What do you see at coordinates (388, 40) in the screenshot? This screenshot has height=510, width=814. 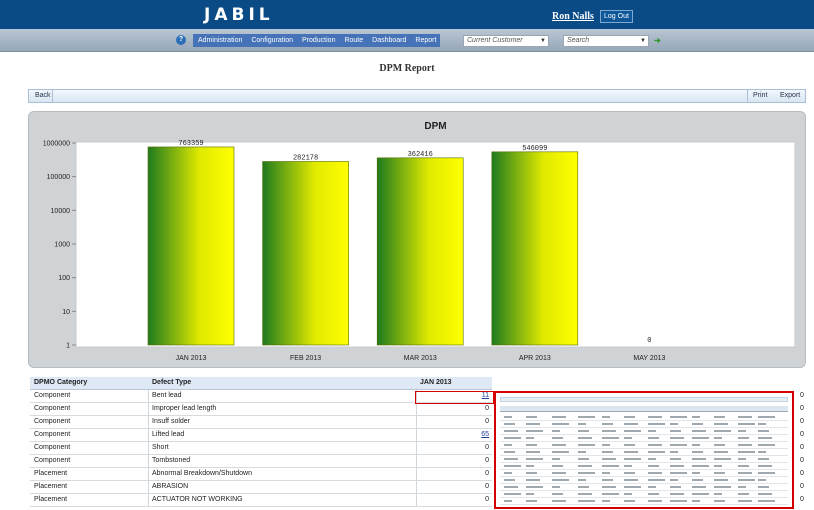 I see `menu-item-dashboard: Dashboard` at bounding box center [388, 40].